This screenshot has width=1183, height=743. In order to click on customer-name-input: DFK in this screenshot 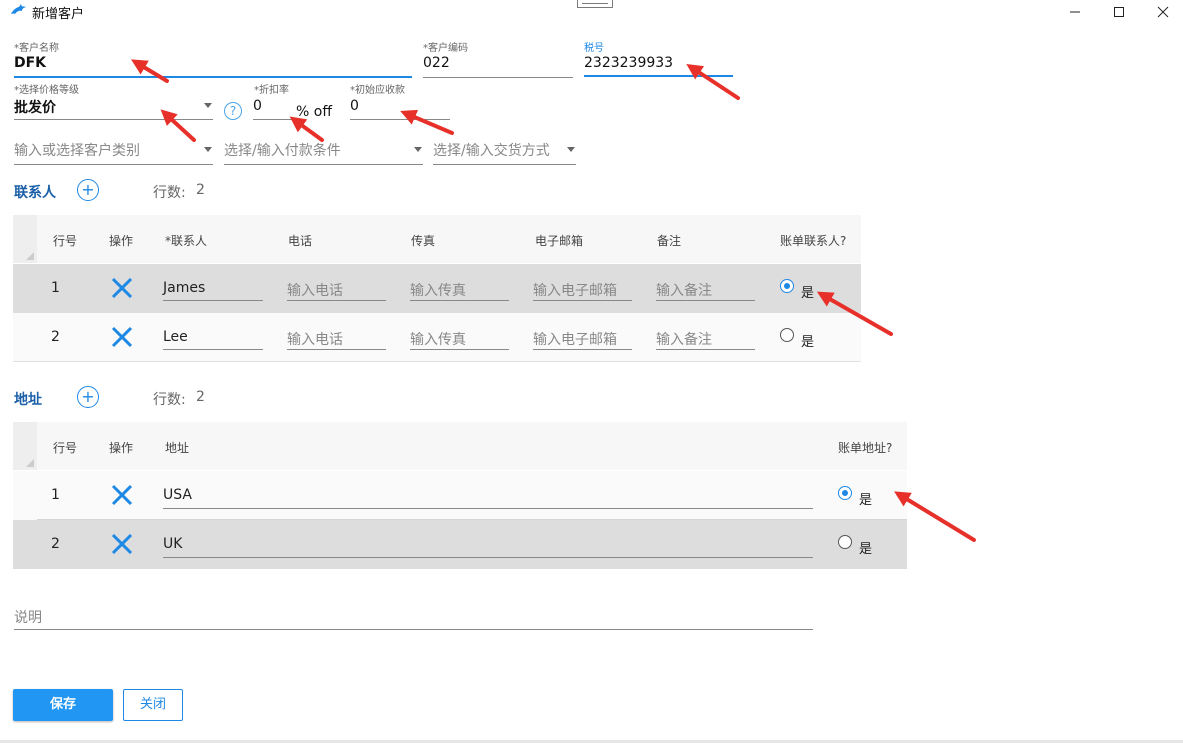, I will do `click(30, 63)`.